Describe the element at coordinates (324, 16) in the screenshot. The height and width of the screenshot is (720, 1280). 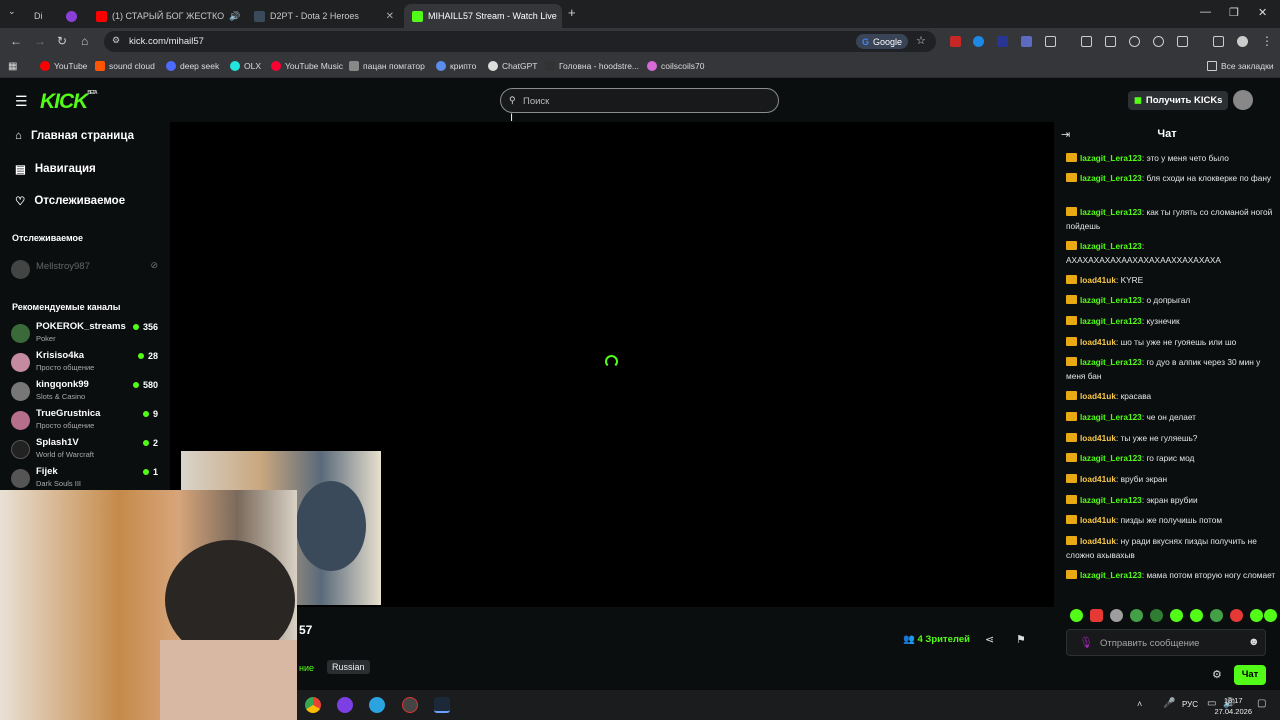
I see `tab-d2pt: D2PT - Dota 2 Heroes ✕` at that location.